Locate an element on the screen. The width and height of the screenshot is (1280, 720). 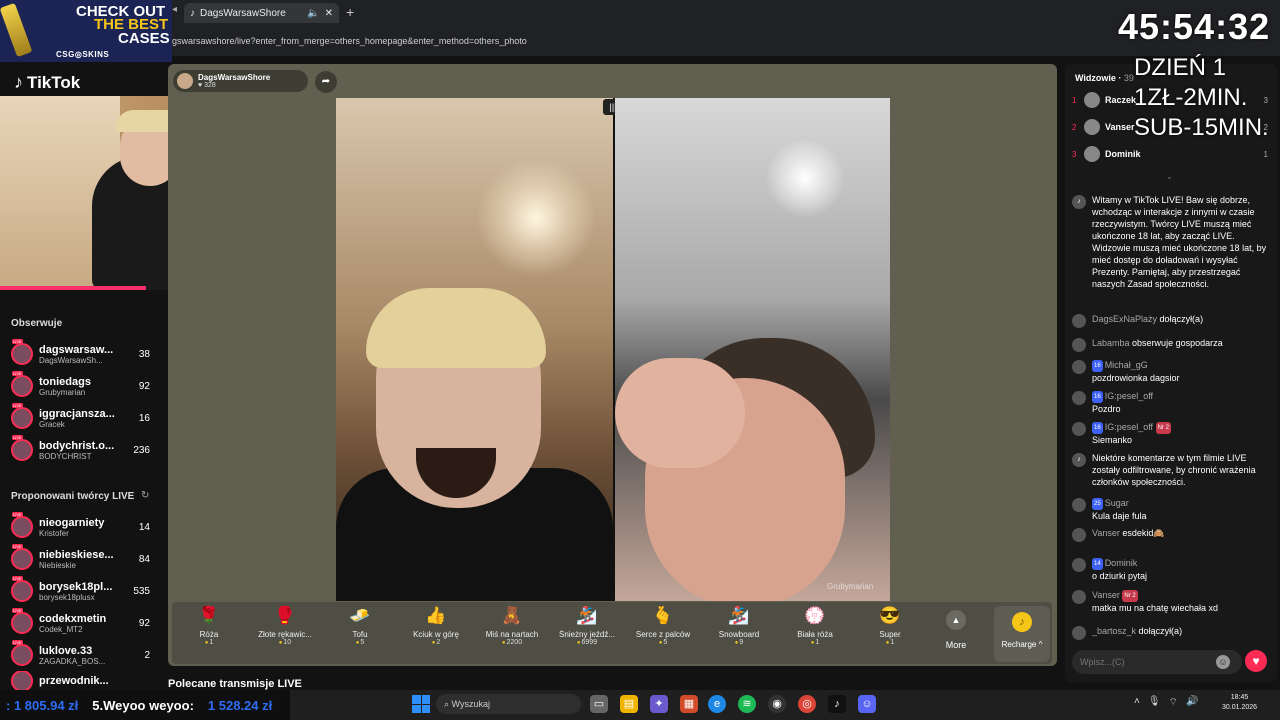
gift-item: 🧸 Miś na nartach2200 is located at coordinates (512, 626).